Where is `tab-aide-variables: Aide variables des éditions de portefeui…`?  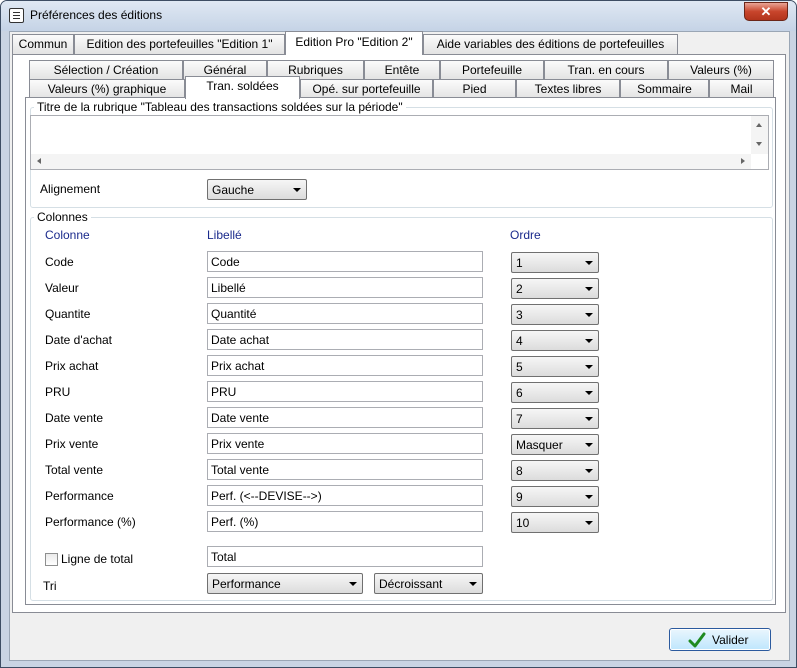 tab-aide-variables: Aide variables des éditions de portefeui… is located at coordinates (550, 44).